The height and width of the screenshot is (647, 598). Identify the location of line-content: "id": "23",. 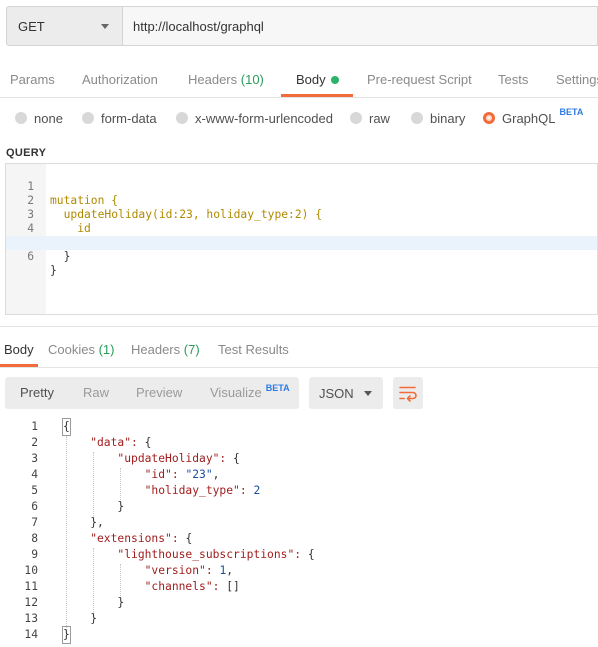
(141, 474).